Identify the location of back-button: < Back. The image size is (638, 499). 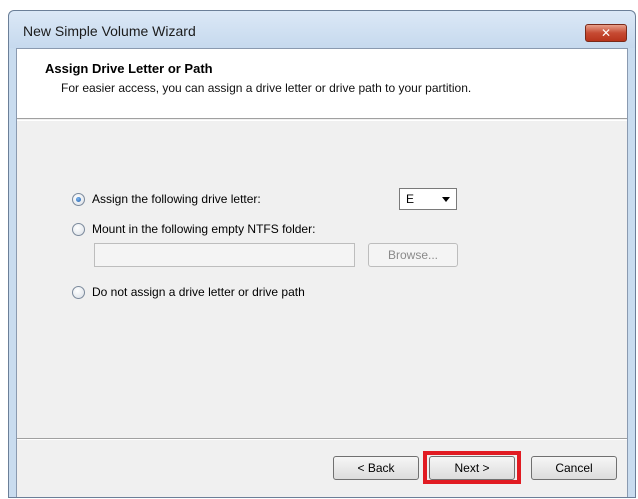
(376, 468).